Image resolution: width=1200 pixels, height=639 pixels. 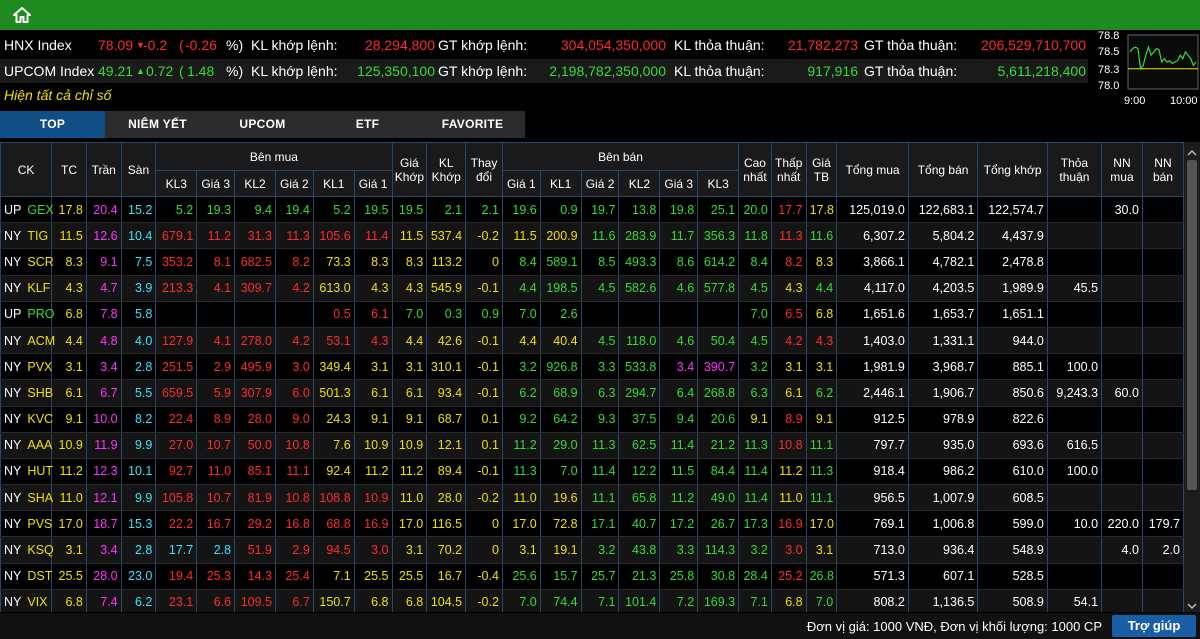 I want to click on cell-buy-gia1: 4.3, so click(x=373, y=288).